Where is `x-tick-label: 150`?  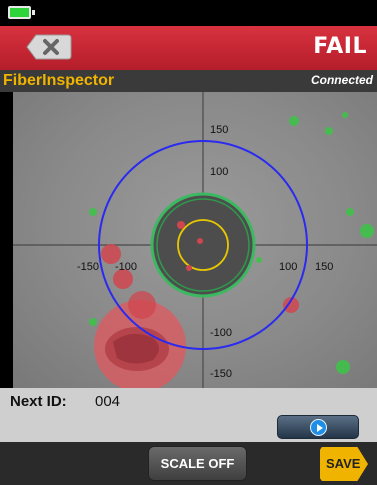 x-tick-label: 150 is located at coordinates (324, 267).